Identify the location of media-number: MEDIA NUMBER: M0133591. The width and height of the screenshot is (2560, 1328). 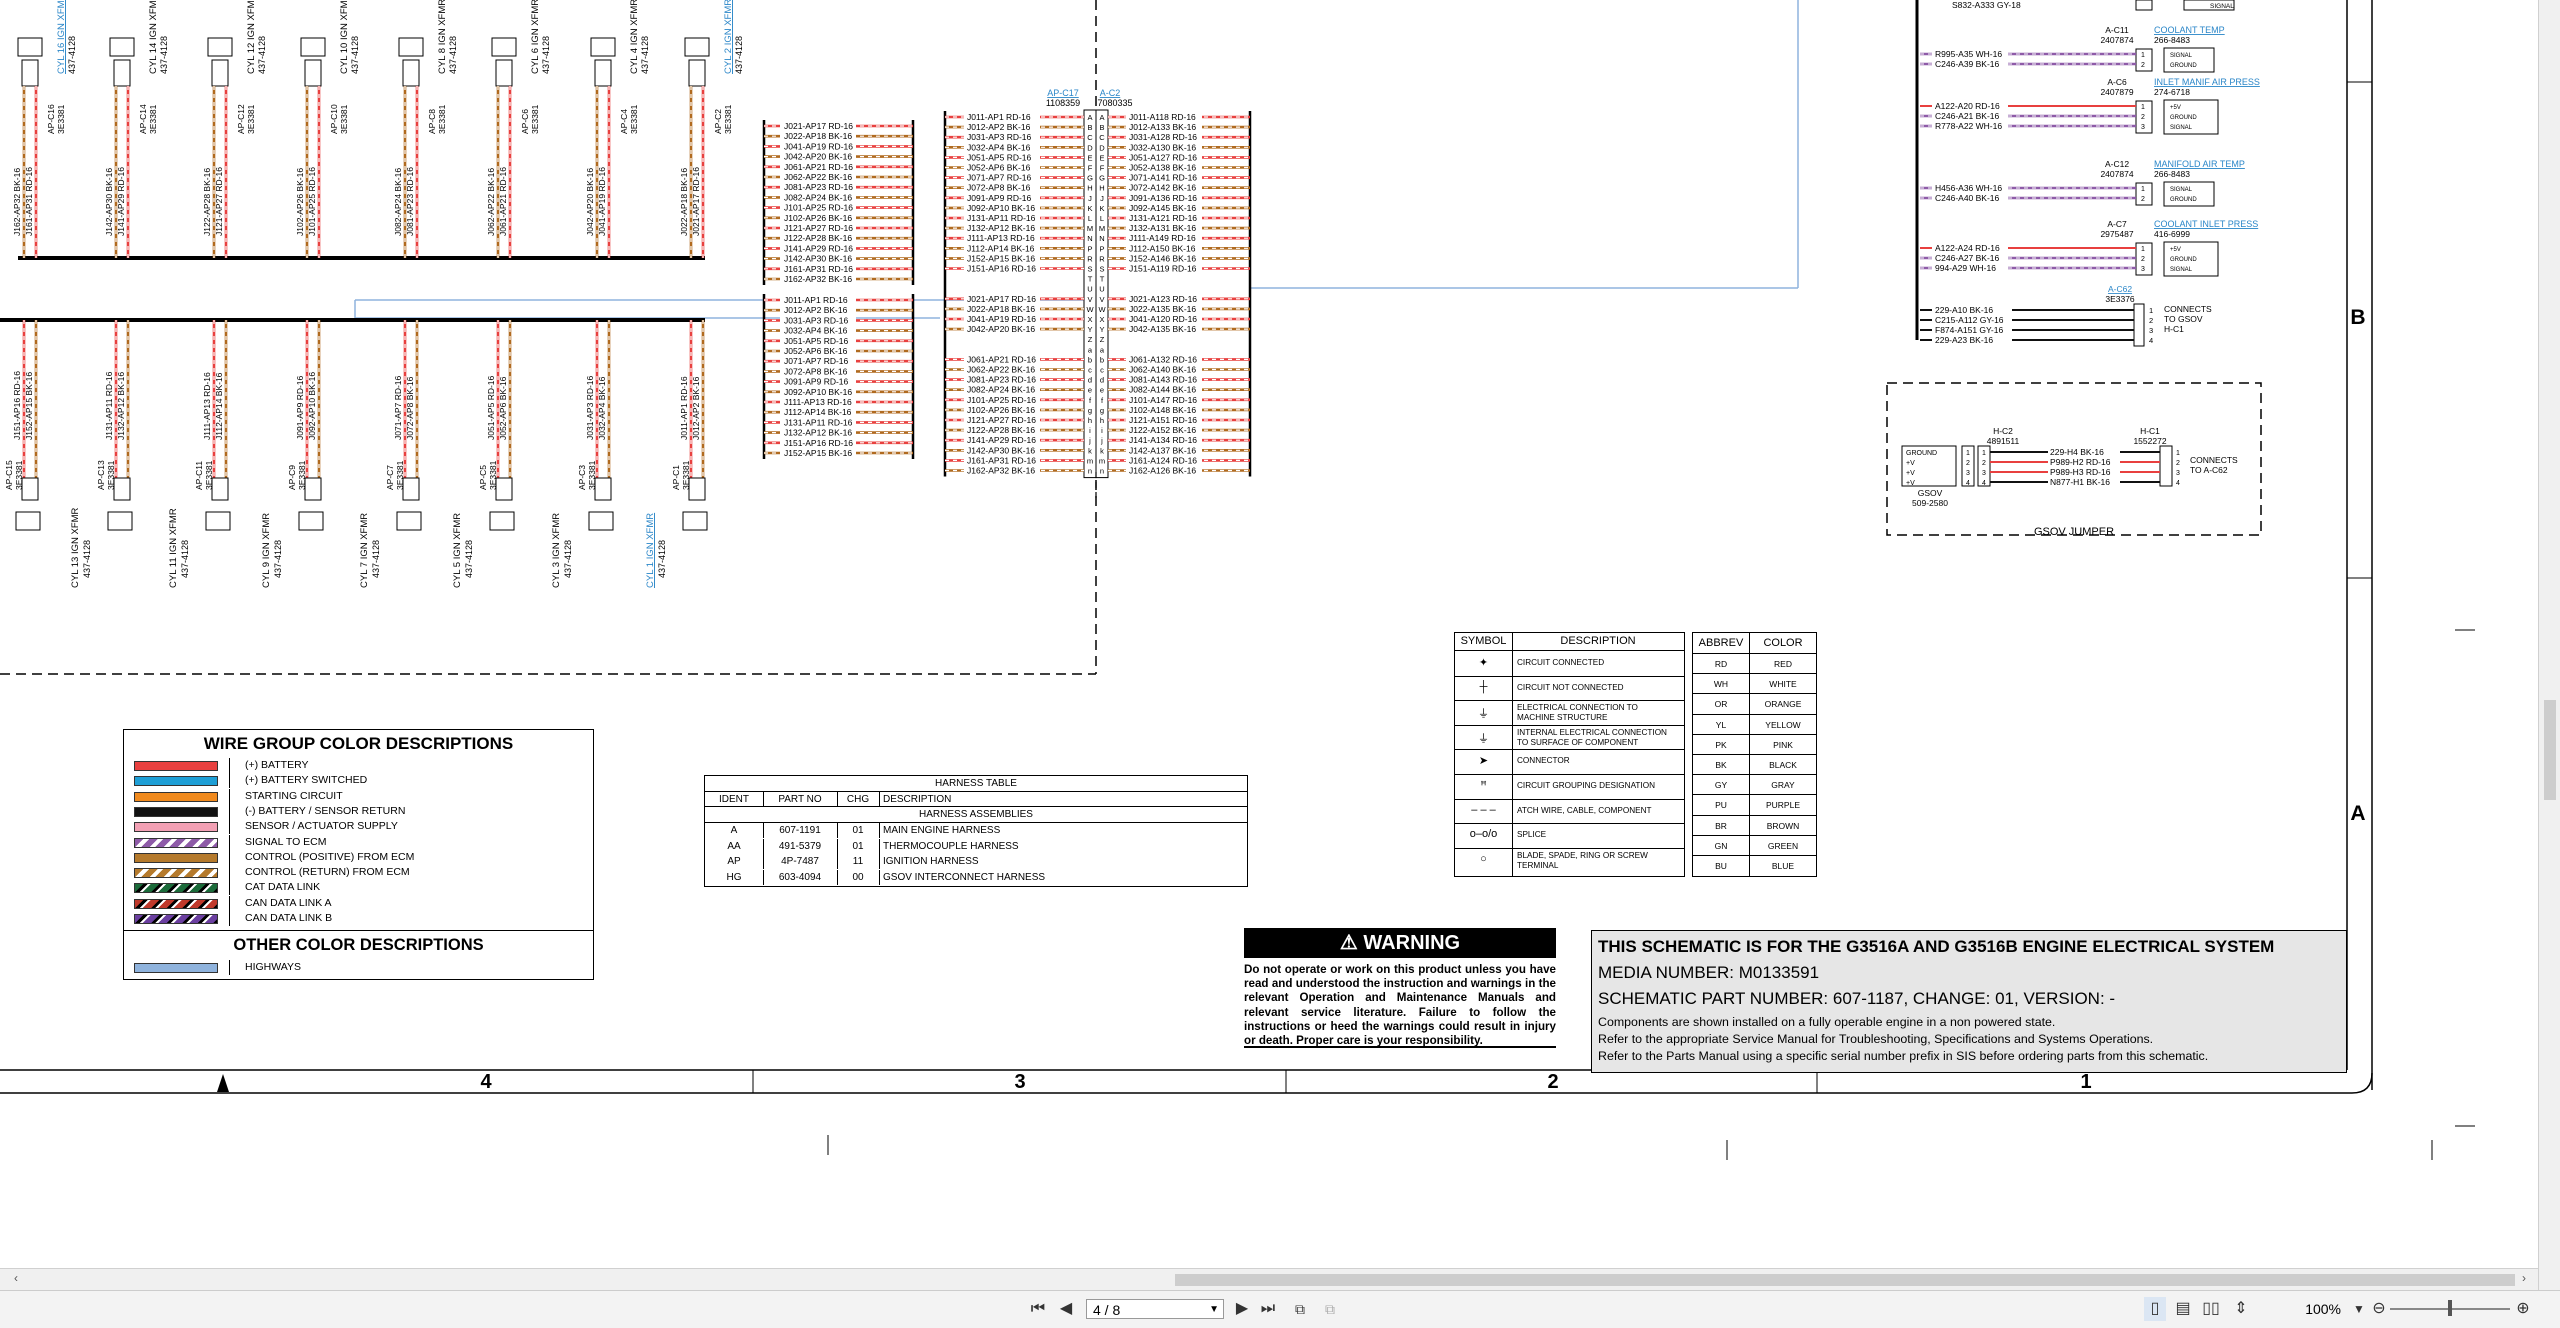
(1709, 972).